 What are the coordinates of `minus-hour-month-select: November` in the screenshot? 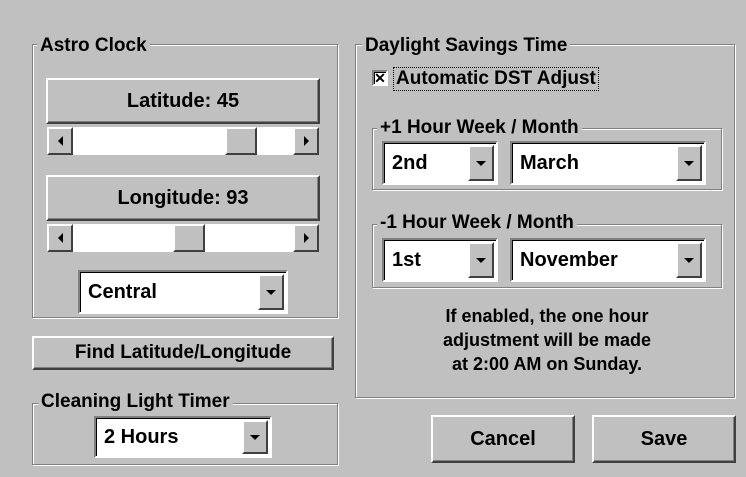 It's located at (608, 260).